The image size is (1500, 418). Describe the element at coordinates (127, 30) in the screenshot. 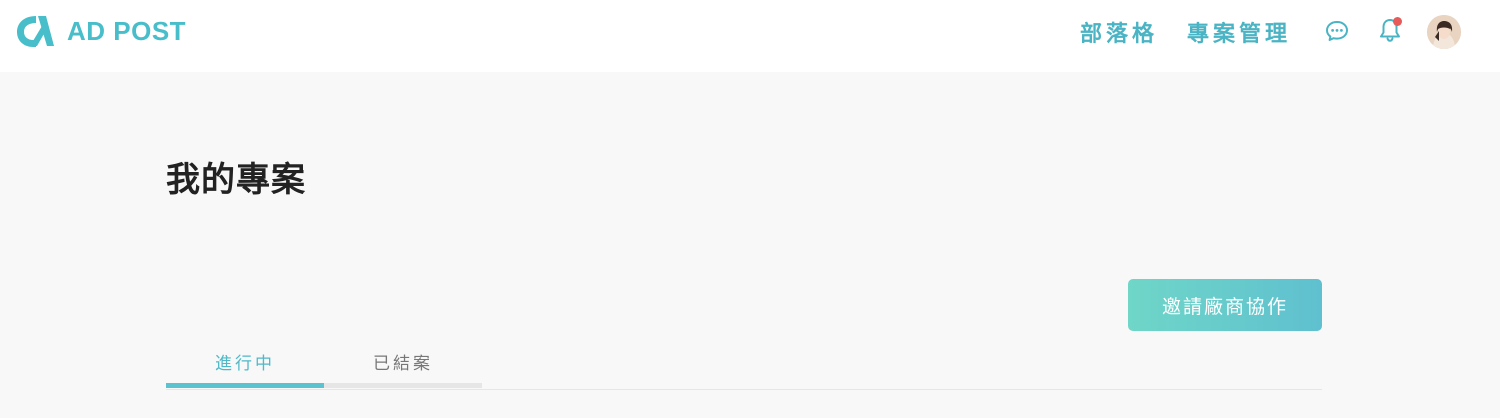

I see `logo-text: AD POST` at that location.